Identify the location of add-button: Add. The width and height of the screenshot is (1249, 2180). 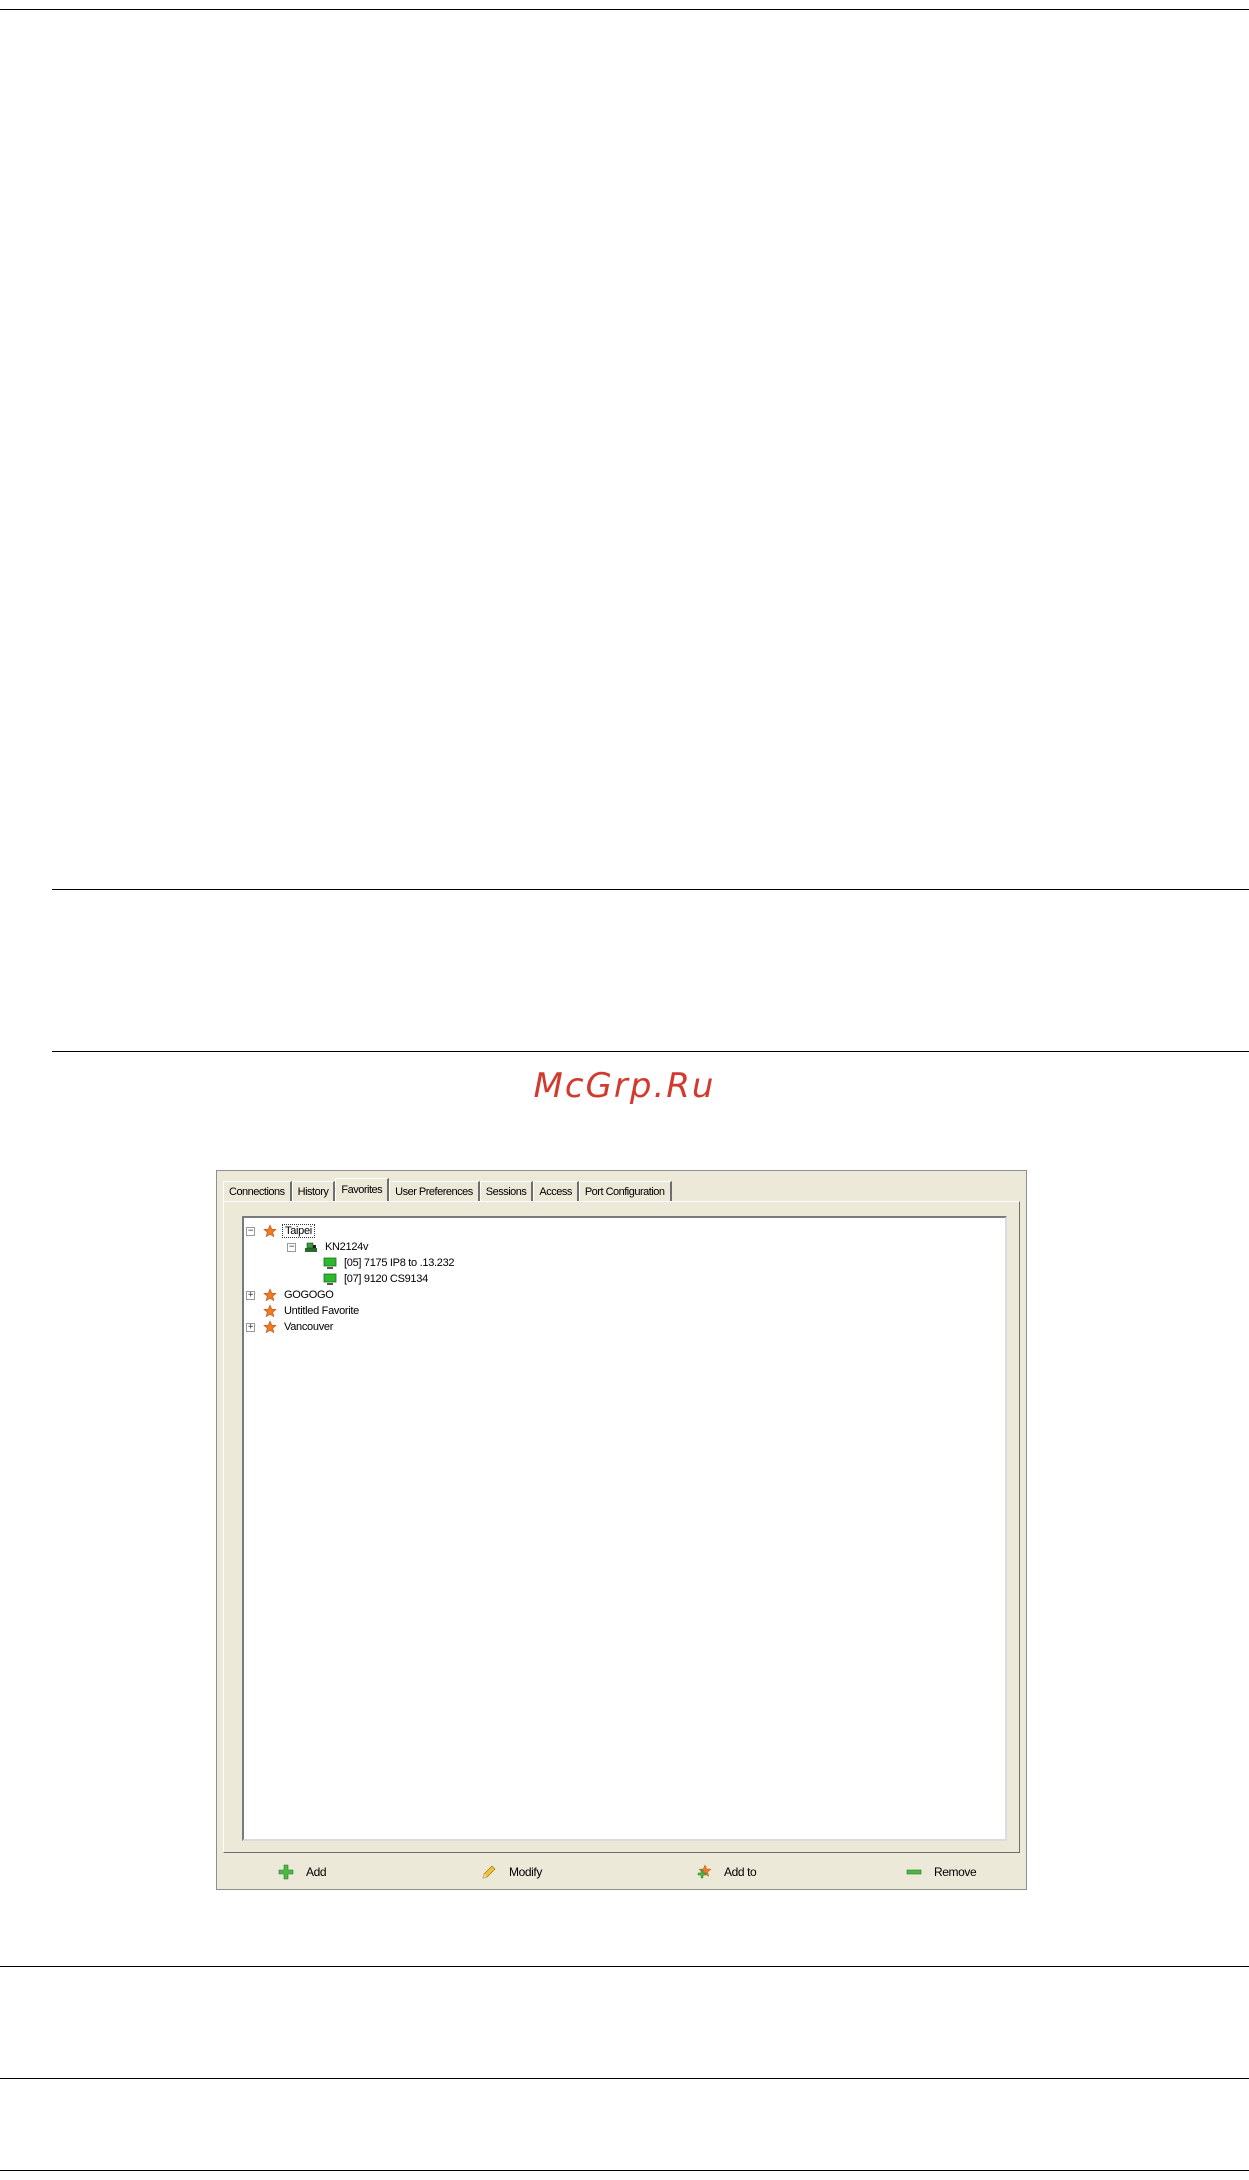
(302, 1872).